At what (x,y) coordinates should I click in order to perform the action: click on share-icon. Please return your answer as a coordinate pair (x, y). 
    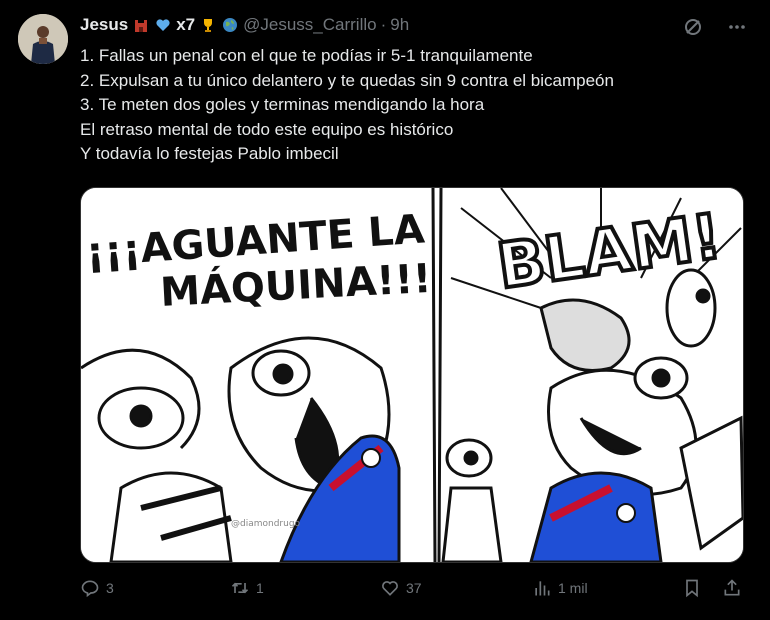
    Looking at the image, I should click on (732, 587).